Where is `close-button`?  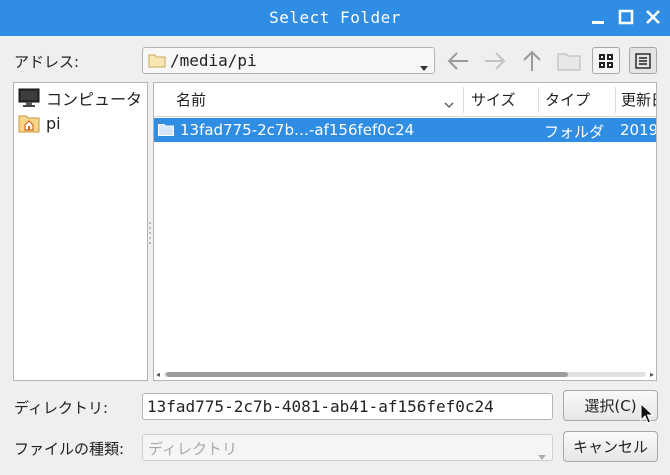
close-button is located at coordinates (653, 17).